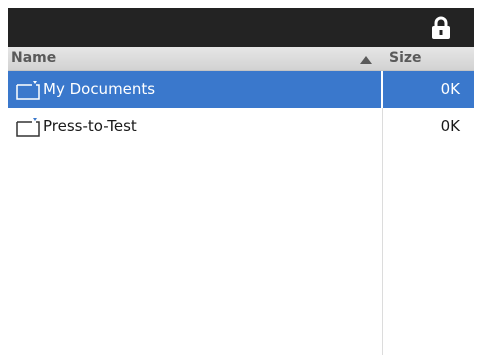  I want to click on file-name: Press-to-Test, so click(90, 126).